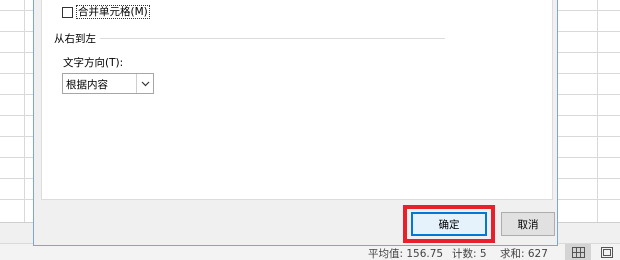 Image resolution: width=620 pixels, height=260 pixels. I want to click on chevron-down-icon, so click(144, 83).